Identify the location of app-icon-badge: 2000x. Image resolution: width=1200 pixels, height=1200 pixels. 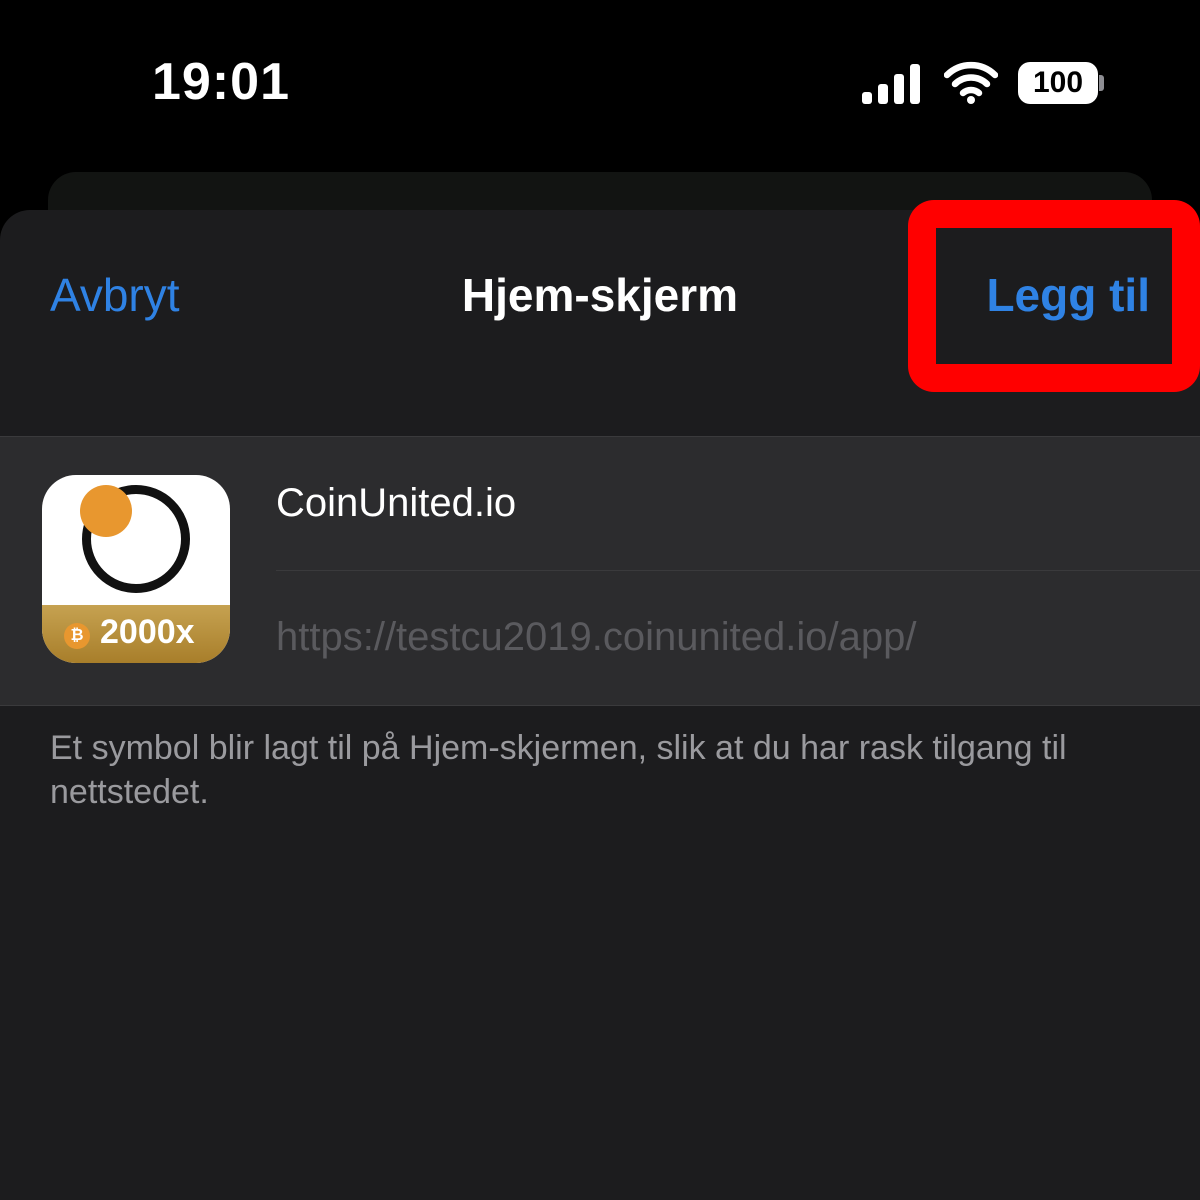
(147, 632).